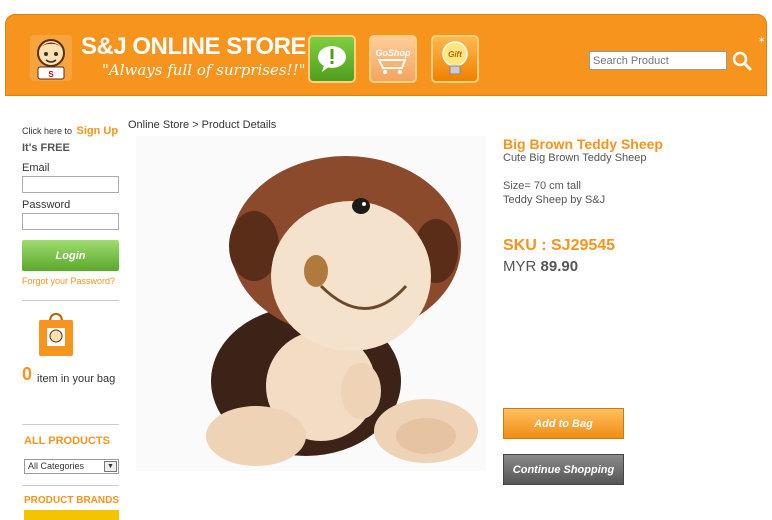  Describe the element at coordinates (575, 158) in the screenshot. I see `product-subtitle: Cute Big Brown Teddy Sheep` at that location.